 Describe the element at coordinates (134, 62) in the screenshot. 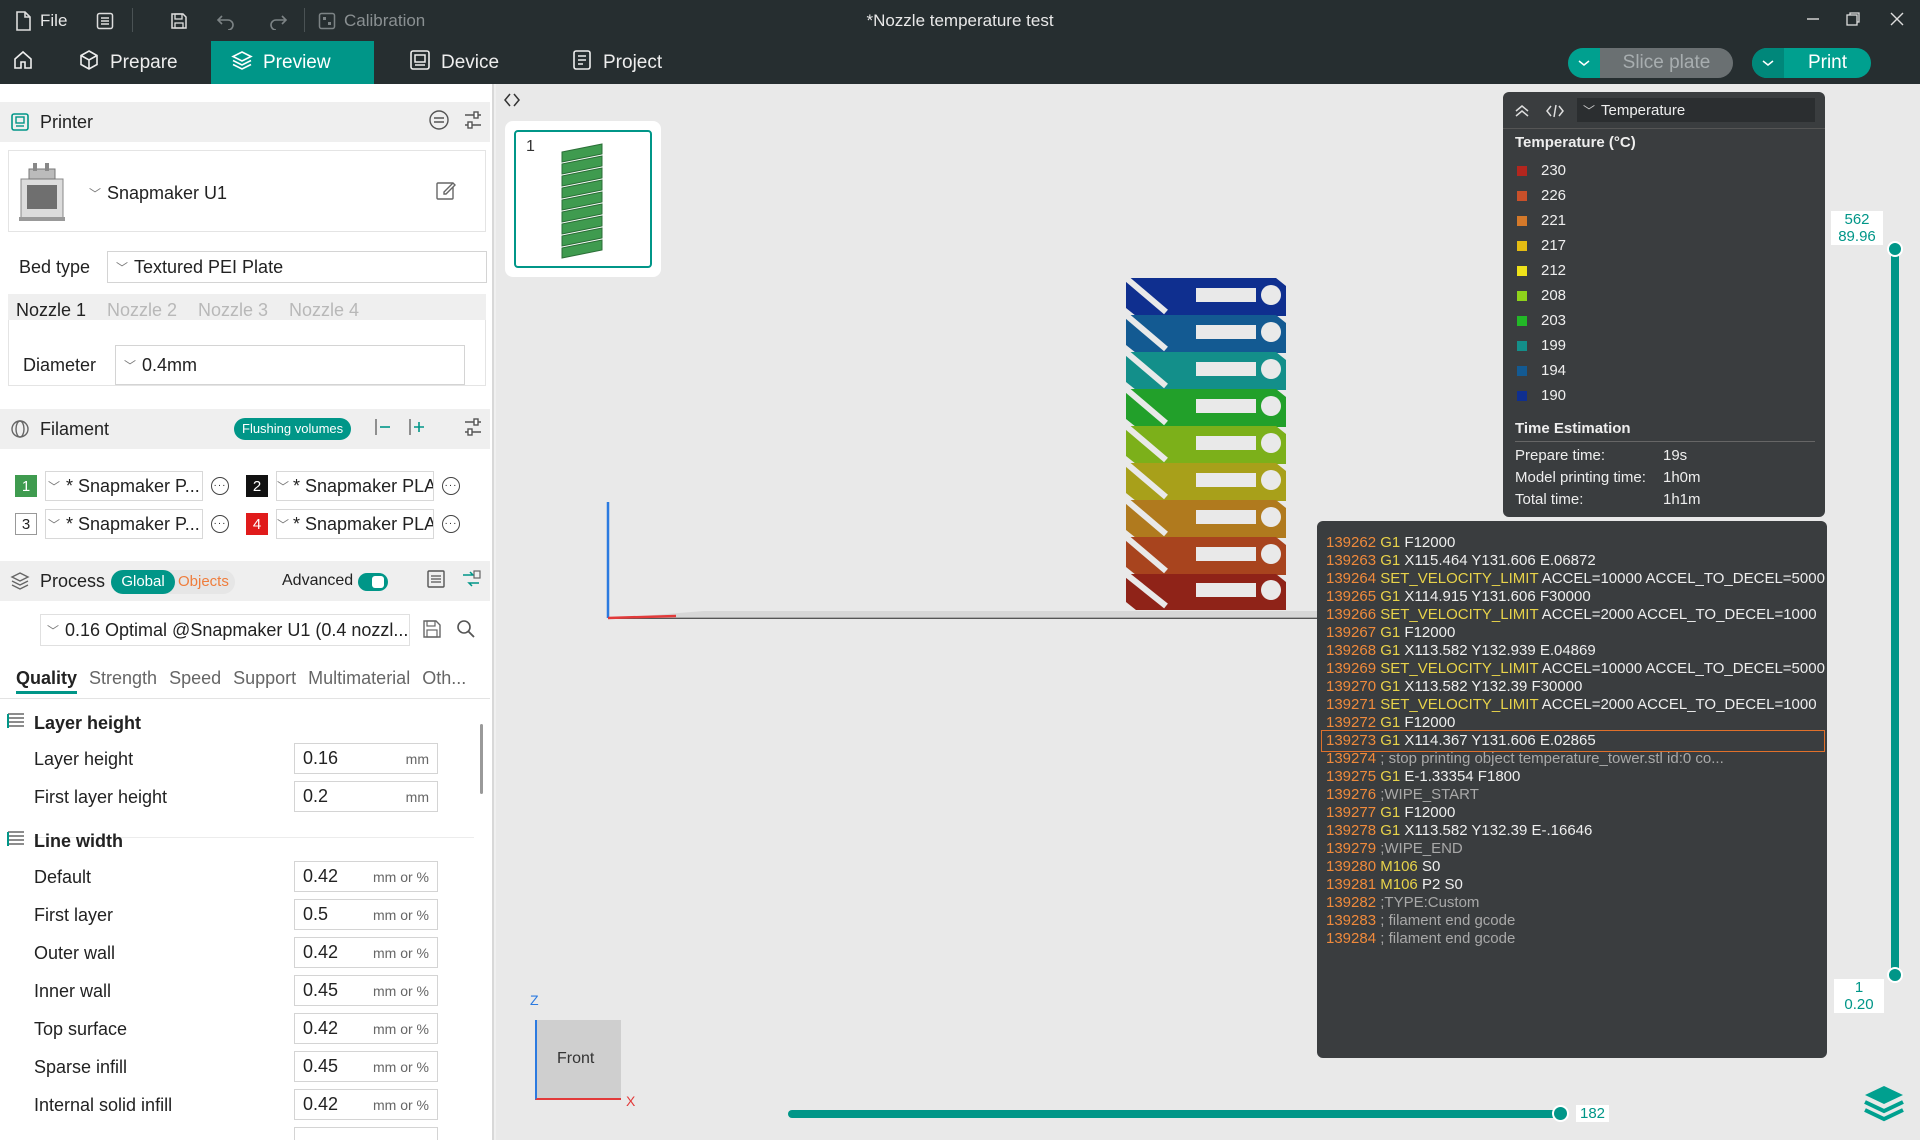

I see `tab-prepare: Prepare` at that location.